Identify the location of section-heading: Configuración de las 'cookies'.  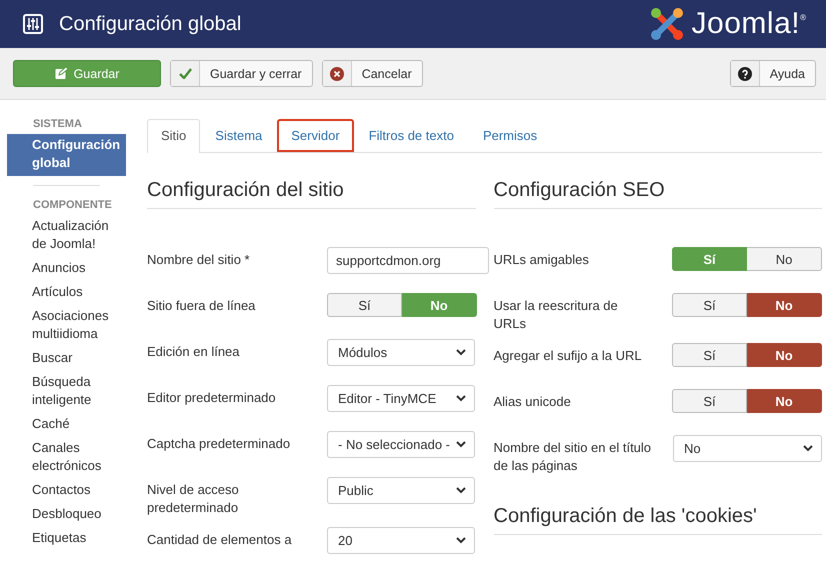
(658, 520).